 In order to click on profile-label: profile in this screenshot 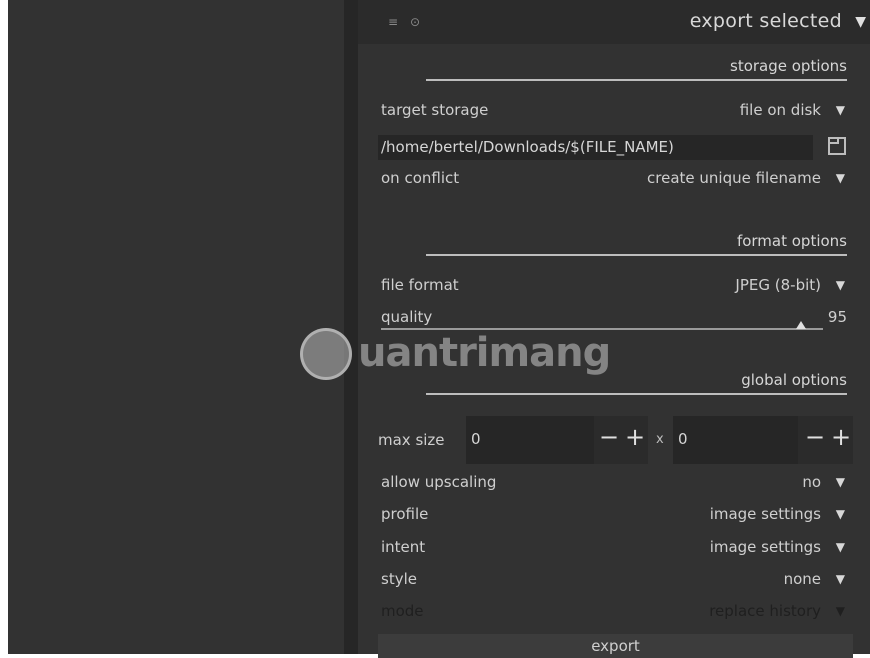, I will do `click(405, 514)`.